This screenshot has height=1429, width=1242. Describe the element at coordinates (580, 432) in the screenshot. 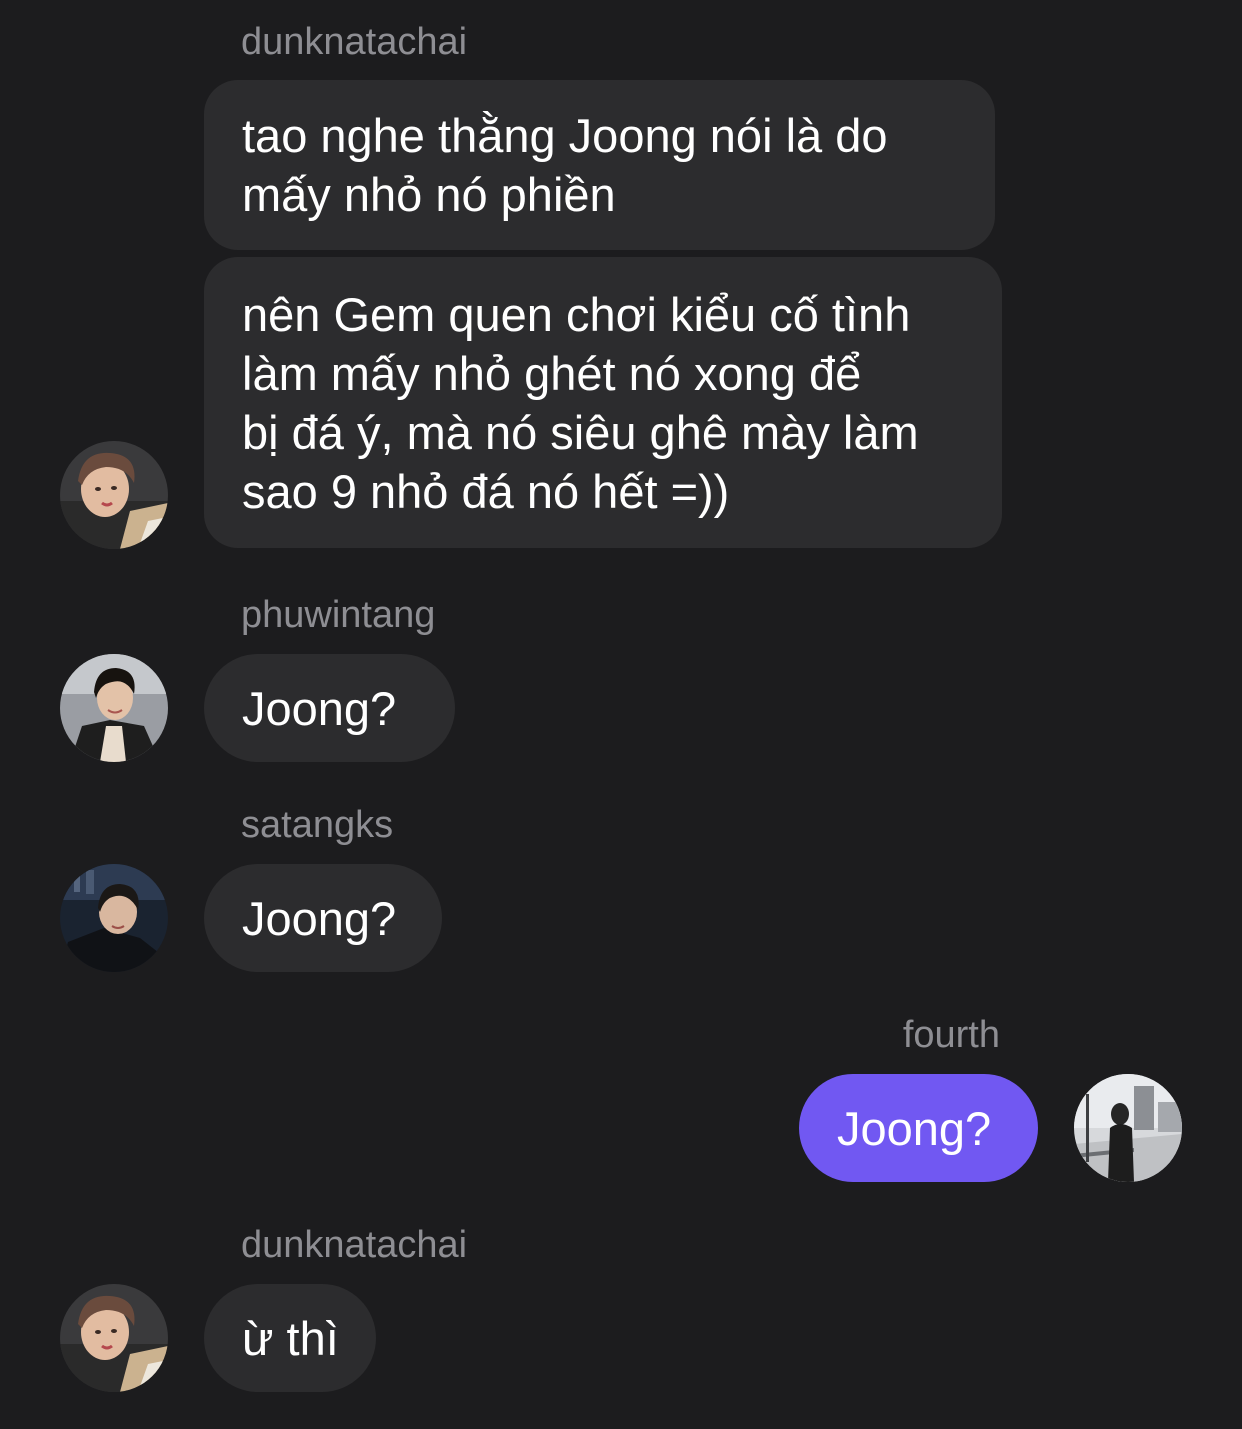

I see `message-text-line: bị đá ý, mà nó siêu ghê mày làm` at that location.